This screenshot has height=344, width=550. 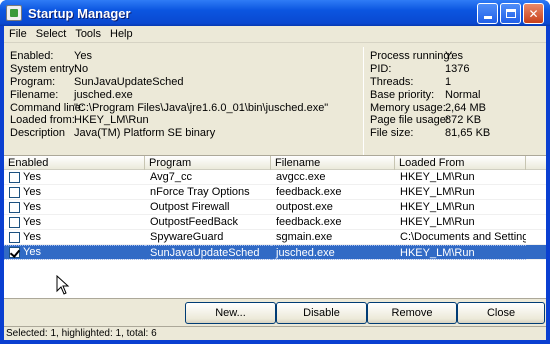 What do you see at coordinates (275, 13) in the screenshot?
I see `title-bar: Startup Manager ✕` at bounding box center [275, 13].